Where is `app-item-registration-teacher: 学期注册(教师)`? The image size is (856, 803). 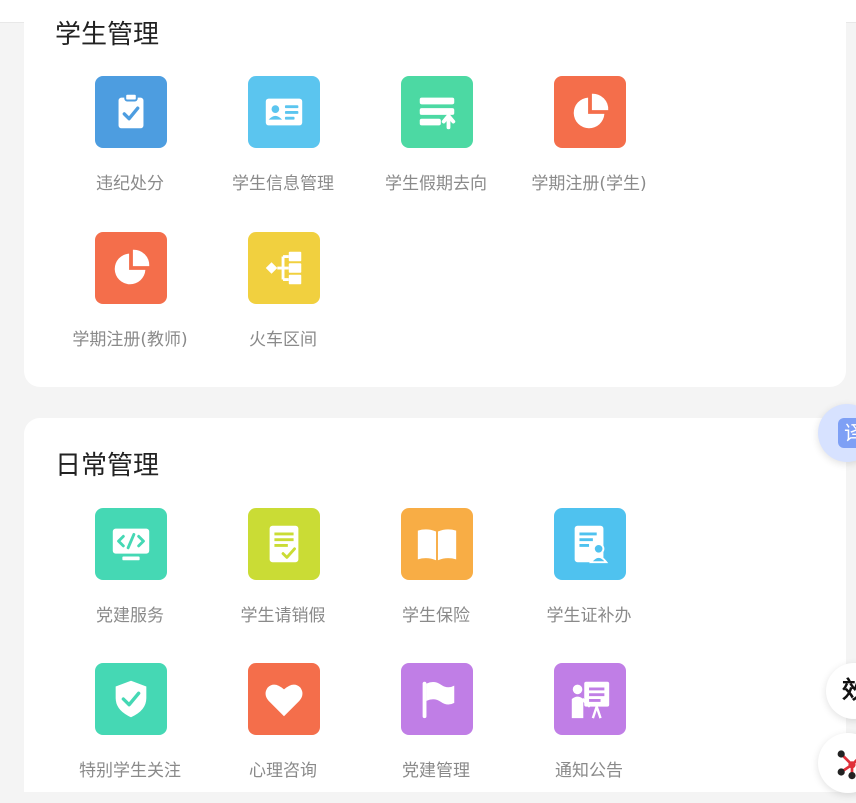
app-item-registration-teacher: 学期注册(教师) is located at coordinates (130, 302).